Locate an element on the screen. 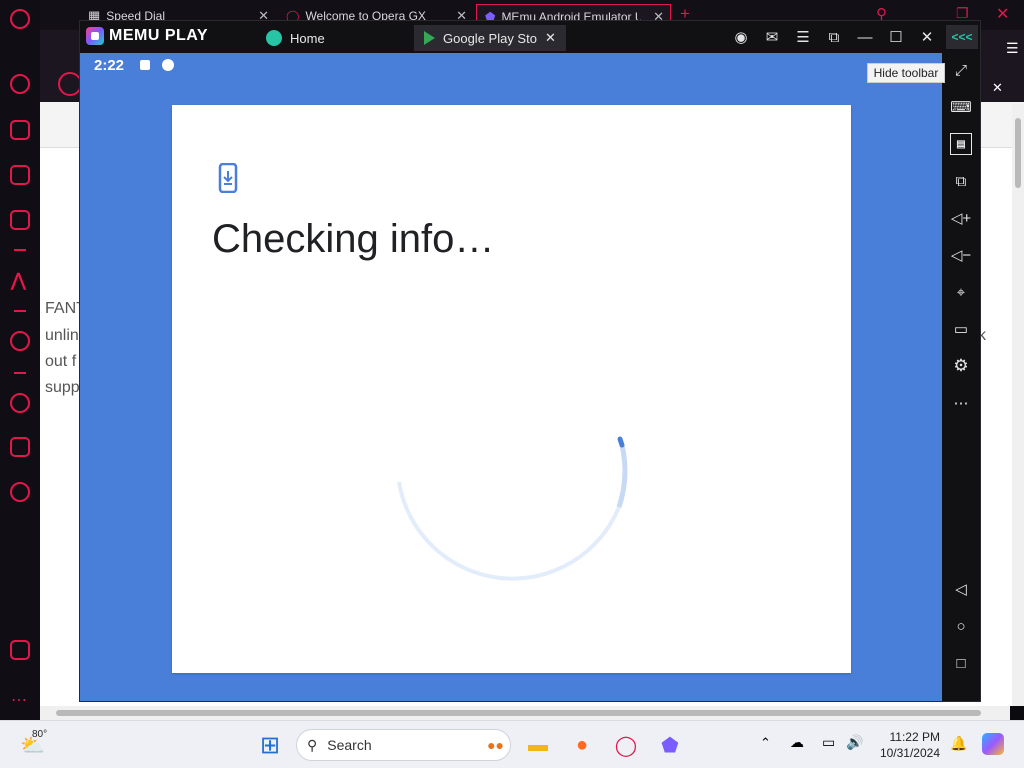 The height and width of the screenshot is (768, 1024). back-icon: ◁ is located at coordinates (961, 589).